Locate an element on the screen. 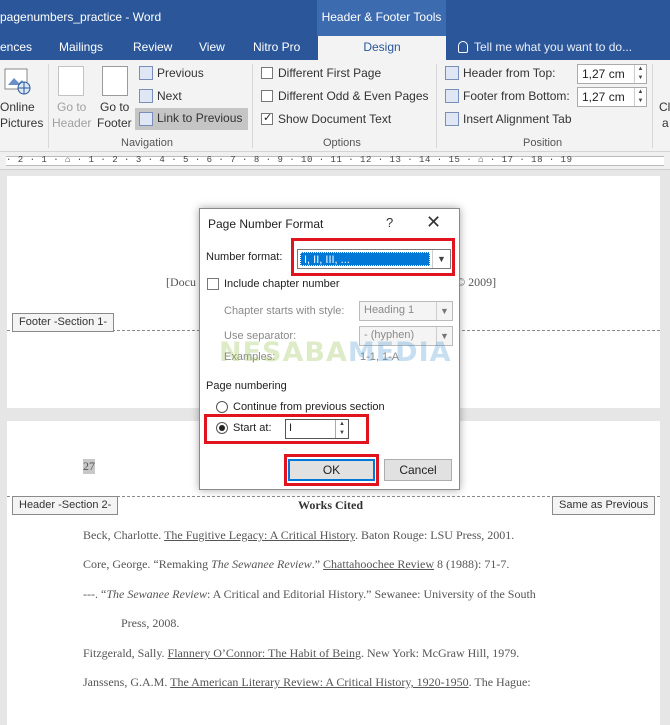  link-icon is located at coordinates (146, 119).